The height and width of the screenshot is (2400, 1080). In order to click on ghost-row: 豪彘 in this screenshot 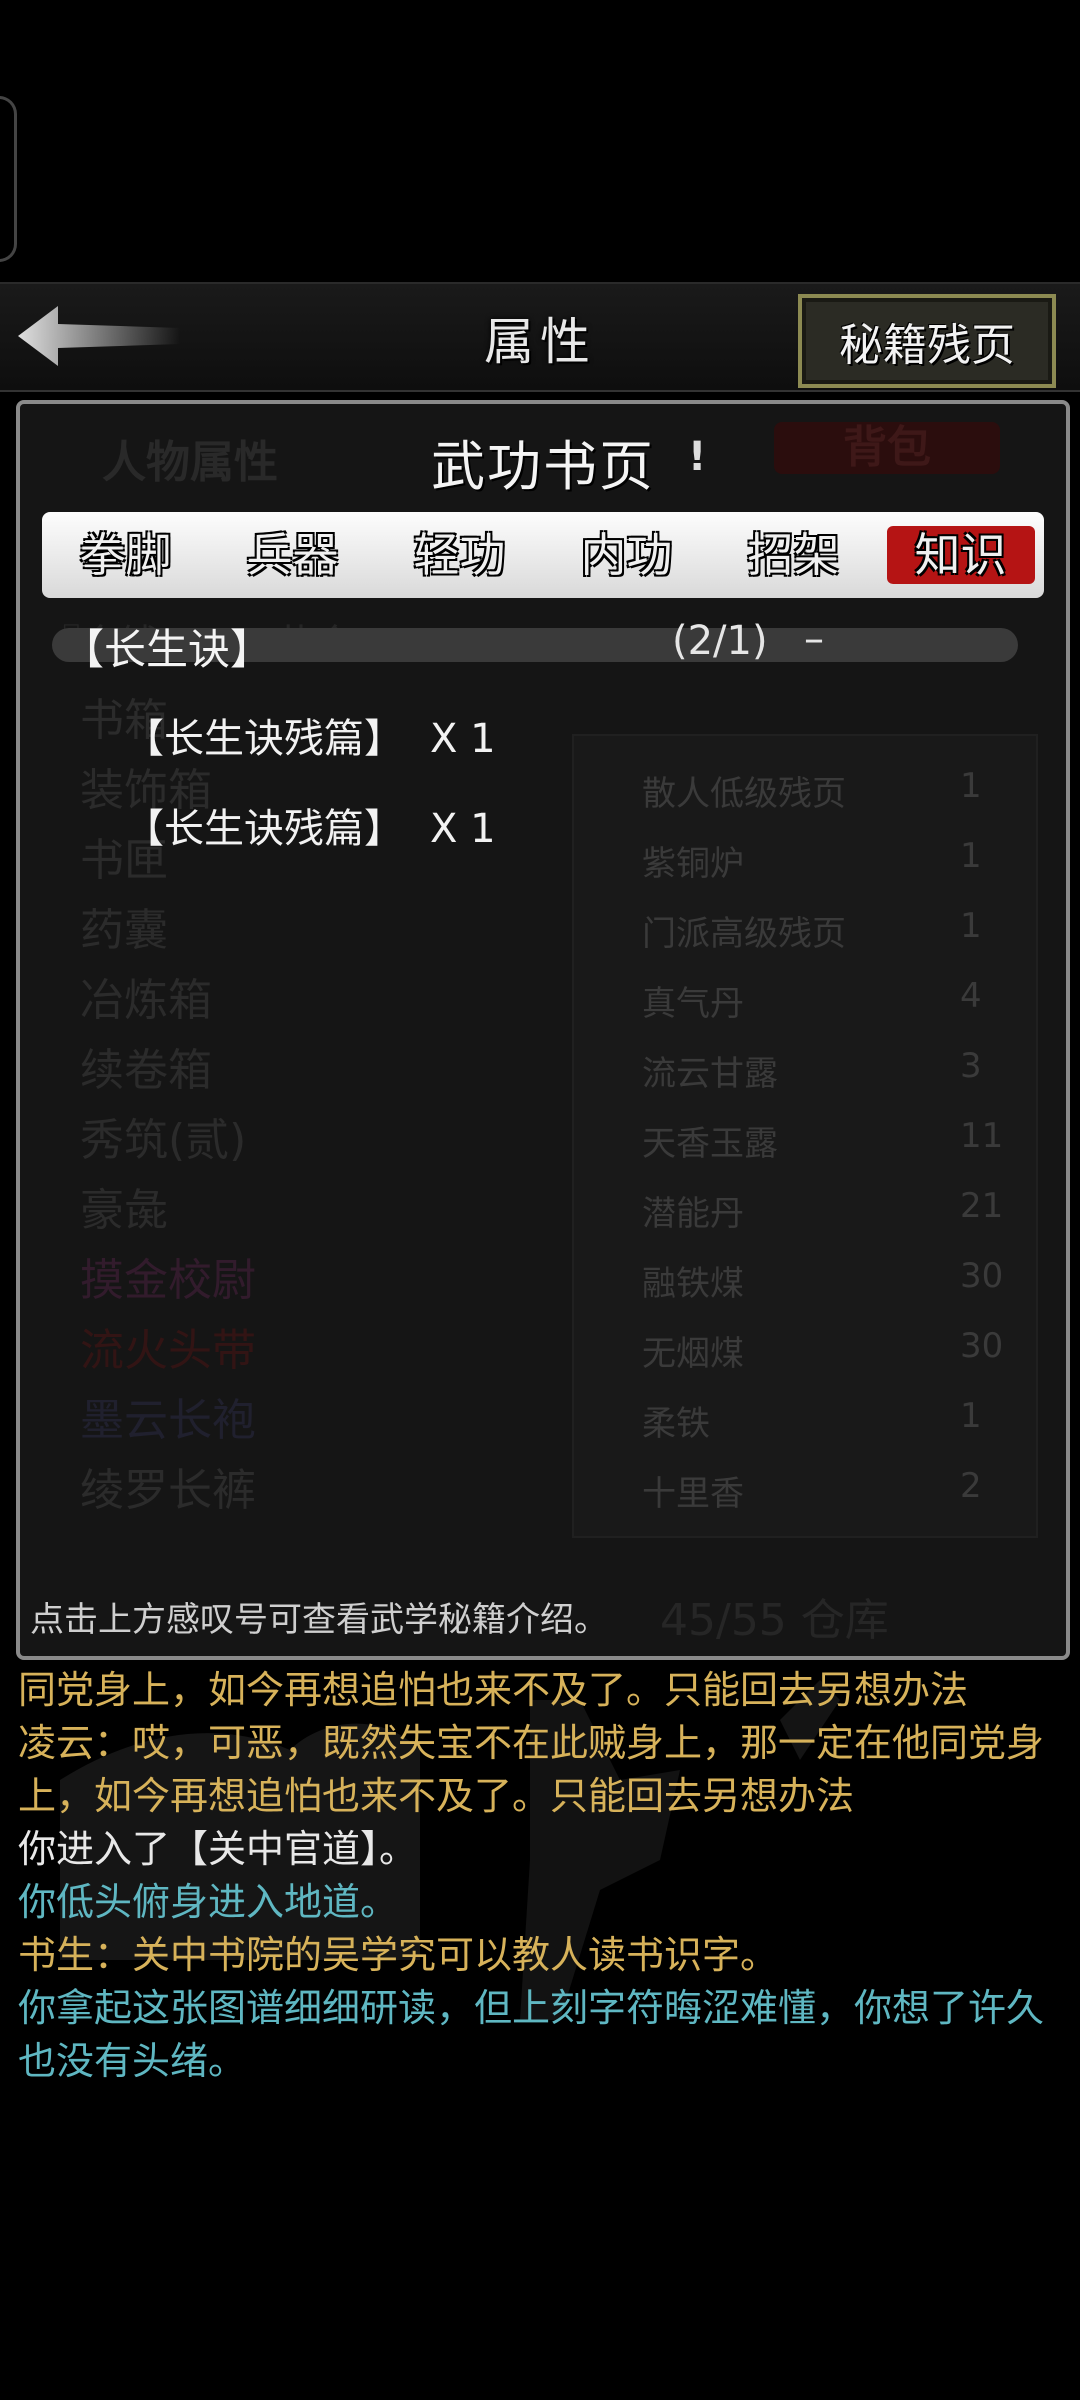, I will do `click(124, 1210)`.